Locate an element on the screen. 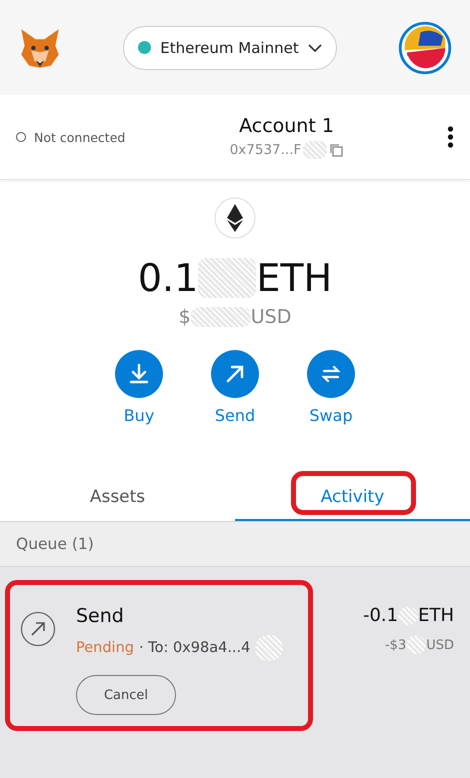  account-avatar is located at coordinates (425, 47).